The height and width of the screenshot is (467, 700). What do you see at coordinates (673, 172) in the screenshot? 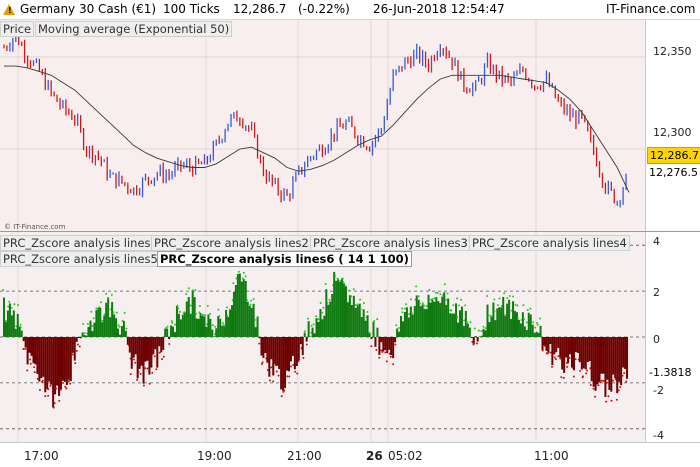
I see `ema-value-tag: 12,276.5` at bounding box center [673, 172].